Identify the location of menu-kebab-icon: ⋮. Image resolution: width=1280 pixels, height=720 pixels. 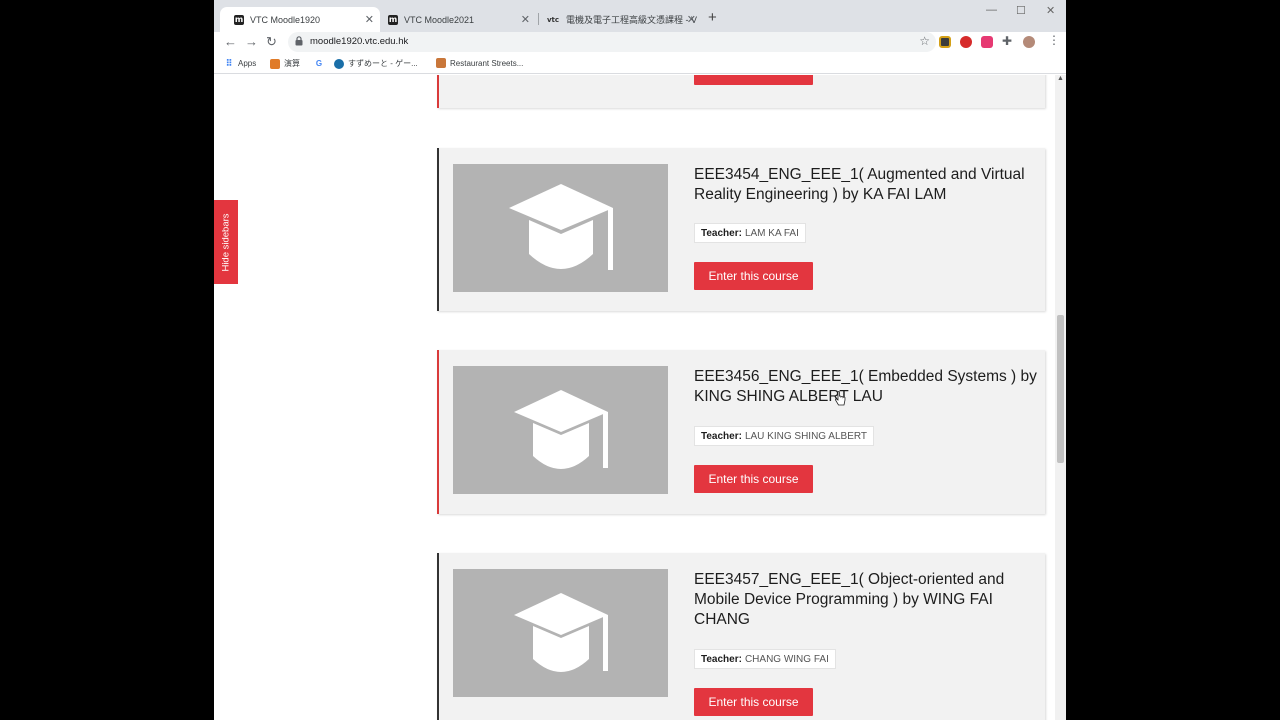
(1054, 40).